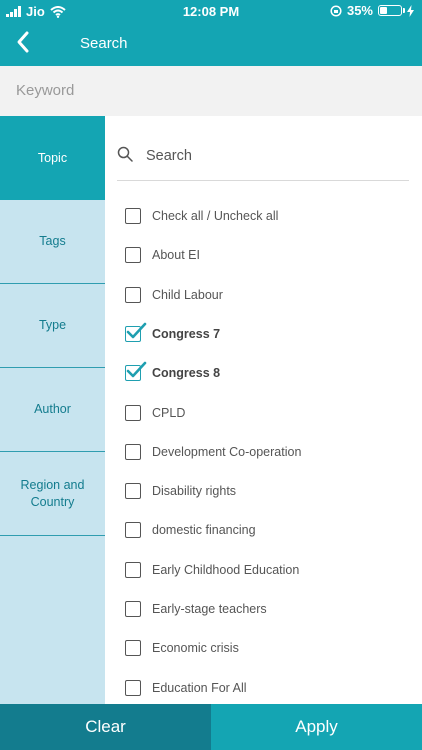 Image resolution: width=422 pixels, height=750 pixels. Describe the element at coordinates (263, 157) in the screenshot. I see `topic-search-input: Search` at that location.